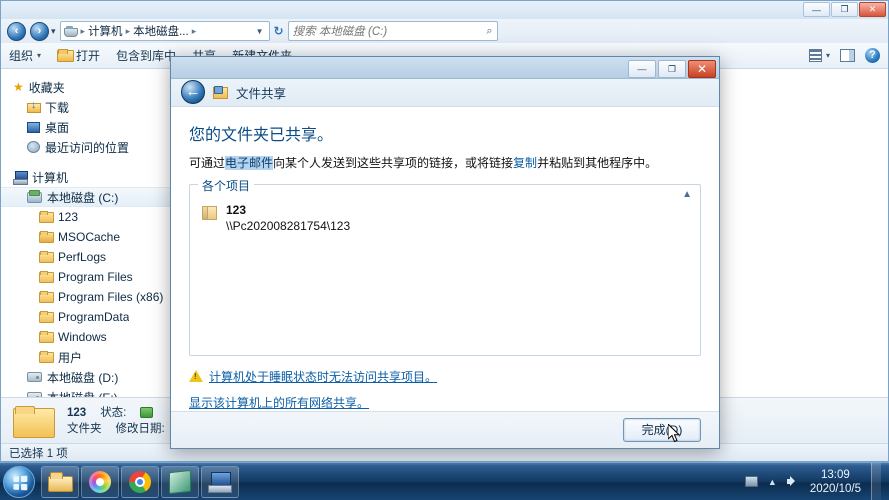 The height and width of the screenshot is (500, 889). What do you see at coordinates (525, 163) in the screenshot?
I see `copy-link: 复制` at bounding box center [525, 163].